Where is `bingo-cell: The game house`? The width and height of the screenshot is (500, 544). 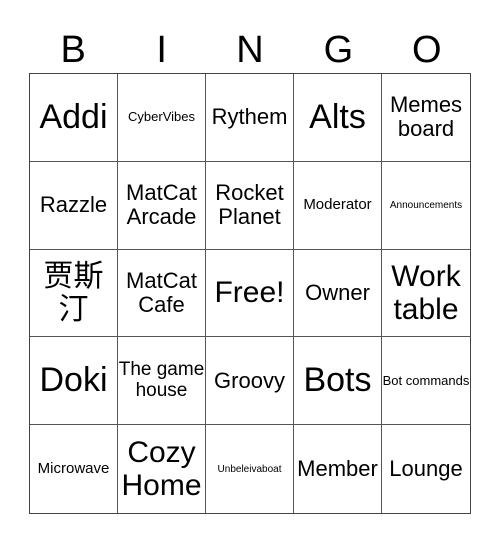
bingo-cell: The game house is located at coordinates (162, 381).